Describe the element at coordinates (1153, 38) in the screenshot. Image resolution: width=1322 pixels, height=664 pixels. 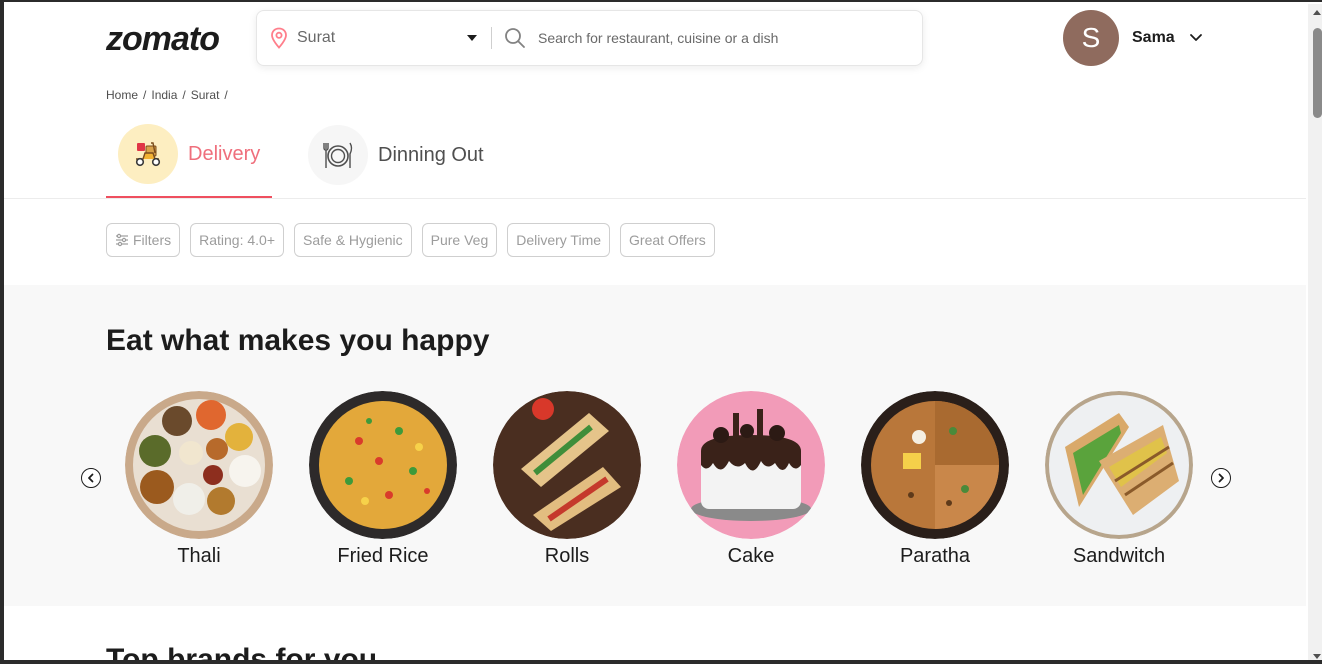
I see `username: Sama` at that location.